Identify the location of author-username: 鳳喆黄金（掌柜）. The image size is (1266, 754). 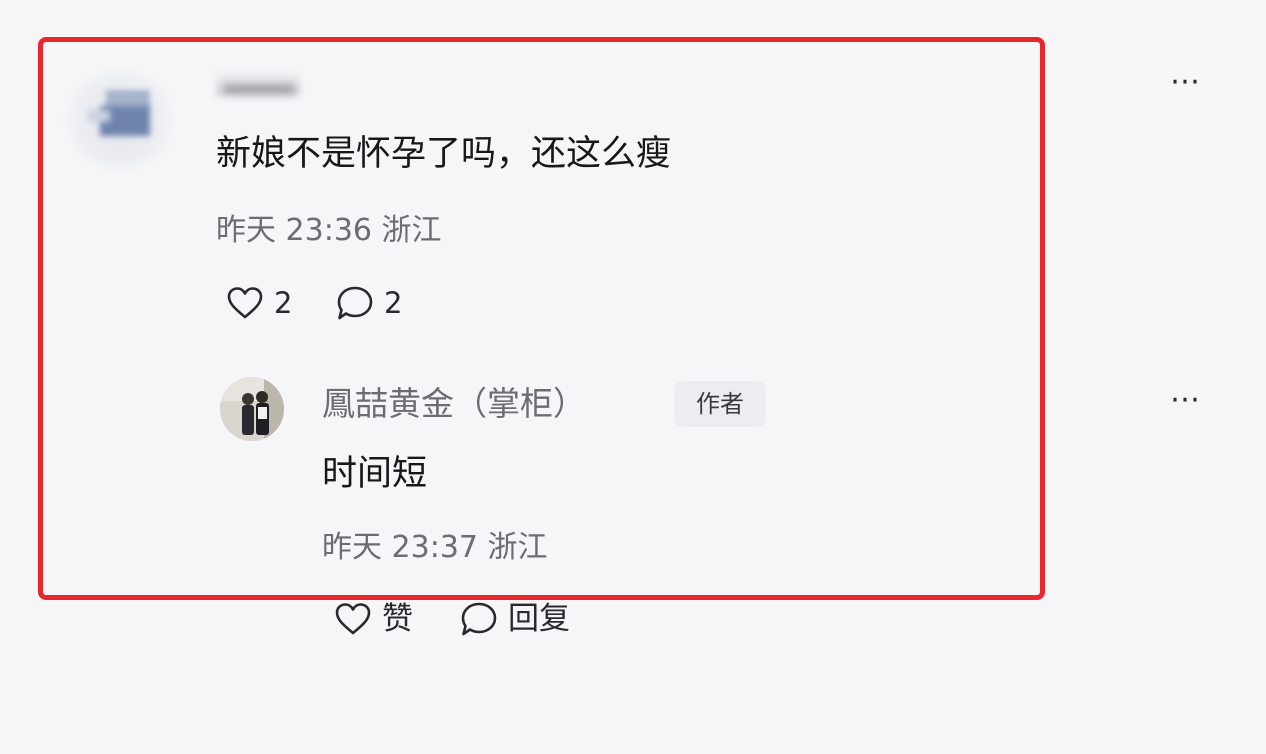
(454, 404).